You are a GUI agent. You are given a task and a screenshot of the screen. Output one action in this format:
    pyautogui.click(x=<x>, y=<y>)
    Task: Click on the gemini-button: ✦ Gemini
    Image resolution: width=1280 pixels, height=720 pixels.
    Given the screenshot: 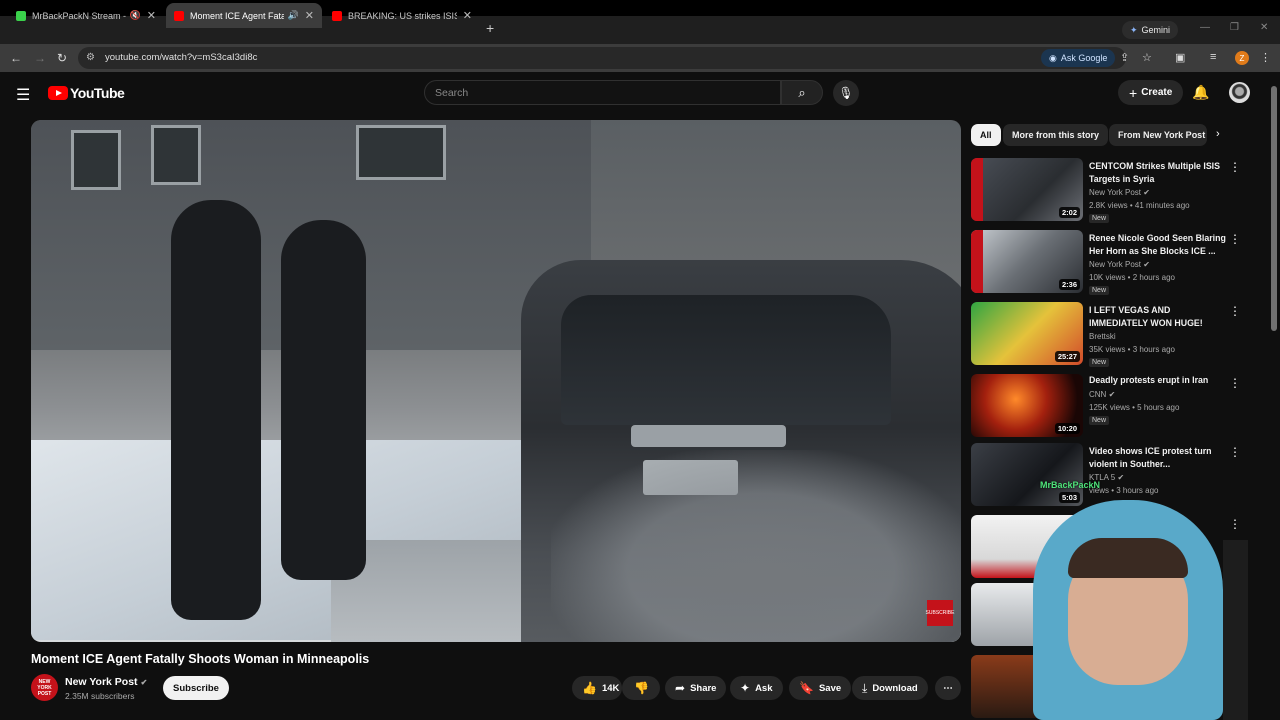 What is the action you would take?
    pyautogui.click(x=1150, y=30)
    